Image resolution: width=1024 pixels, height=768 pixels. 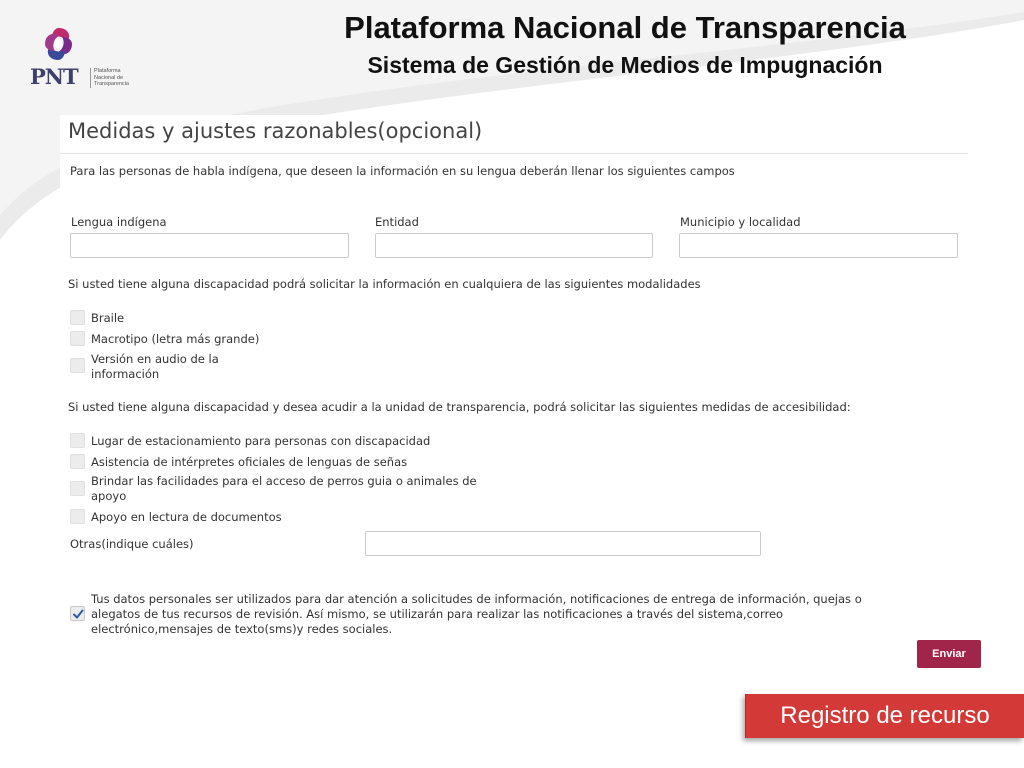 What do you see at coordinates (77, 338) in the screenshot?
I see `macrotipo-checkbox` at bounding box center [77, 338].